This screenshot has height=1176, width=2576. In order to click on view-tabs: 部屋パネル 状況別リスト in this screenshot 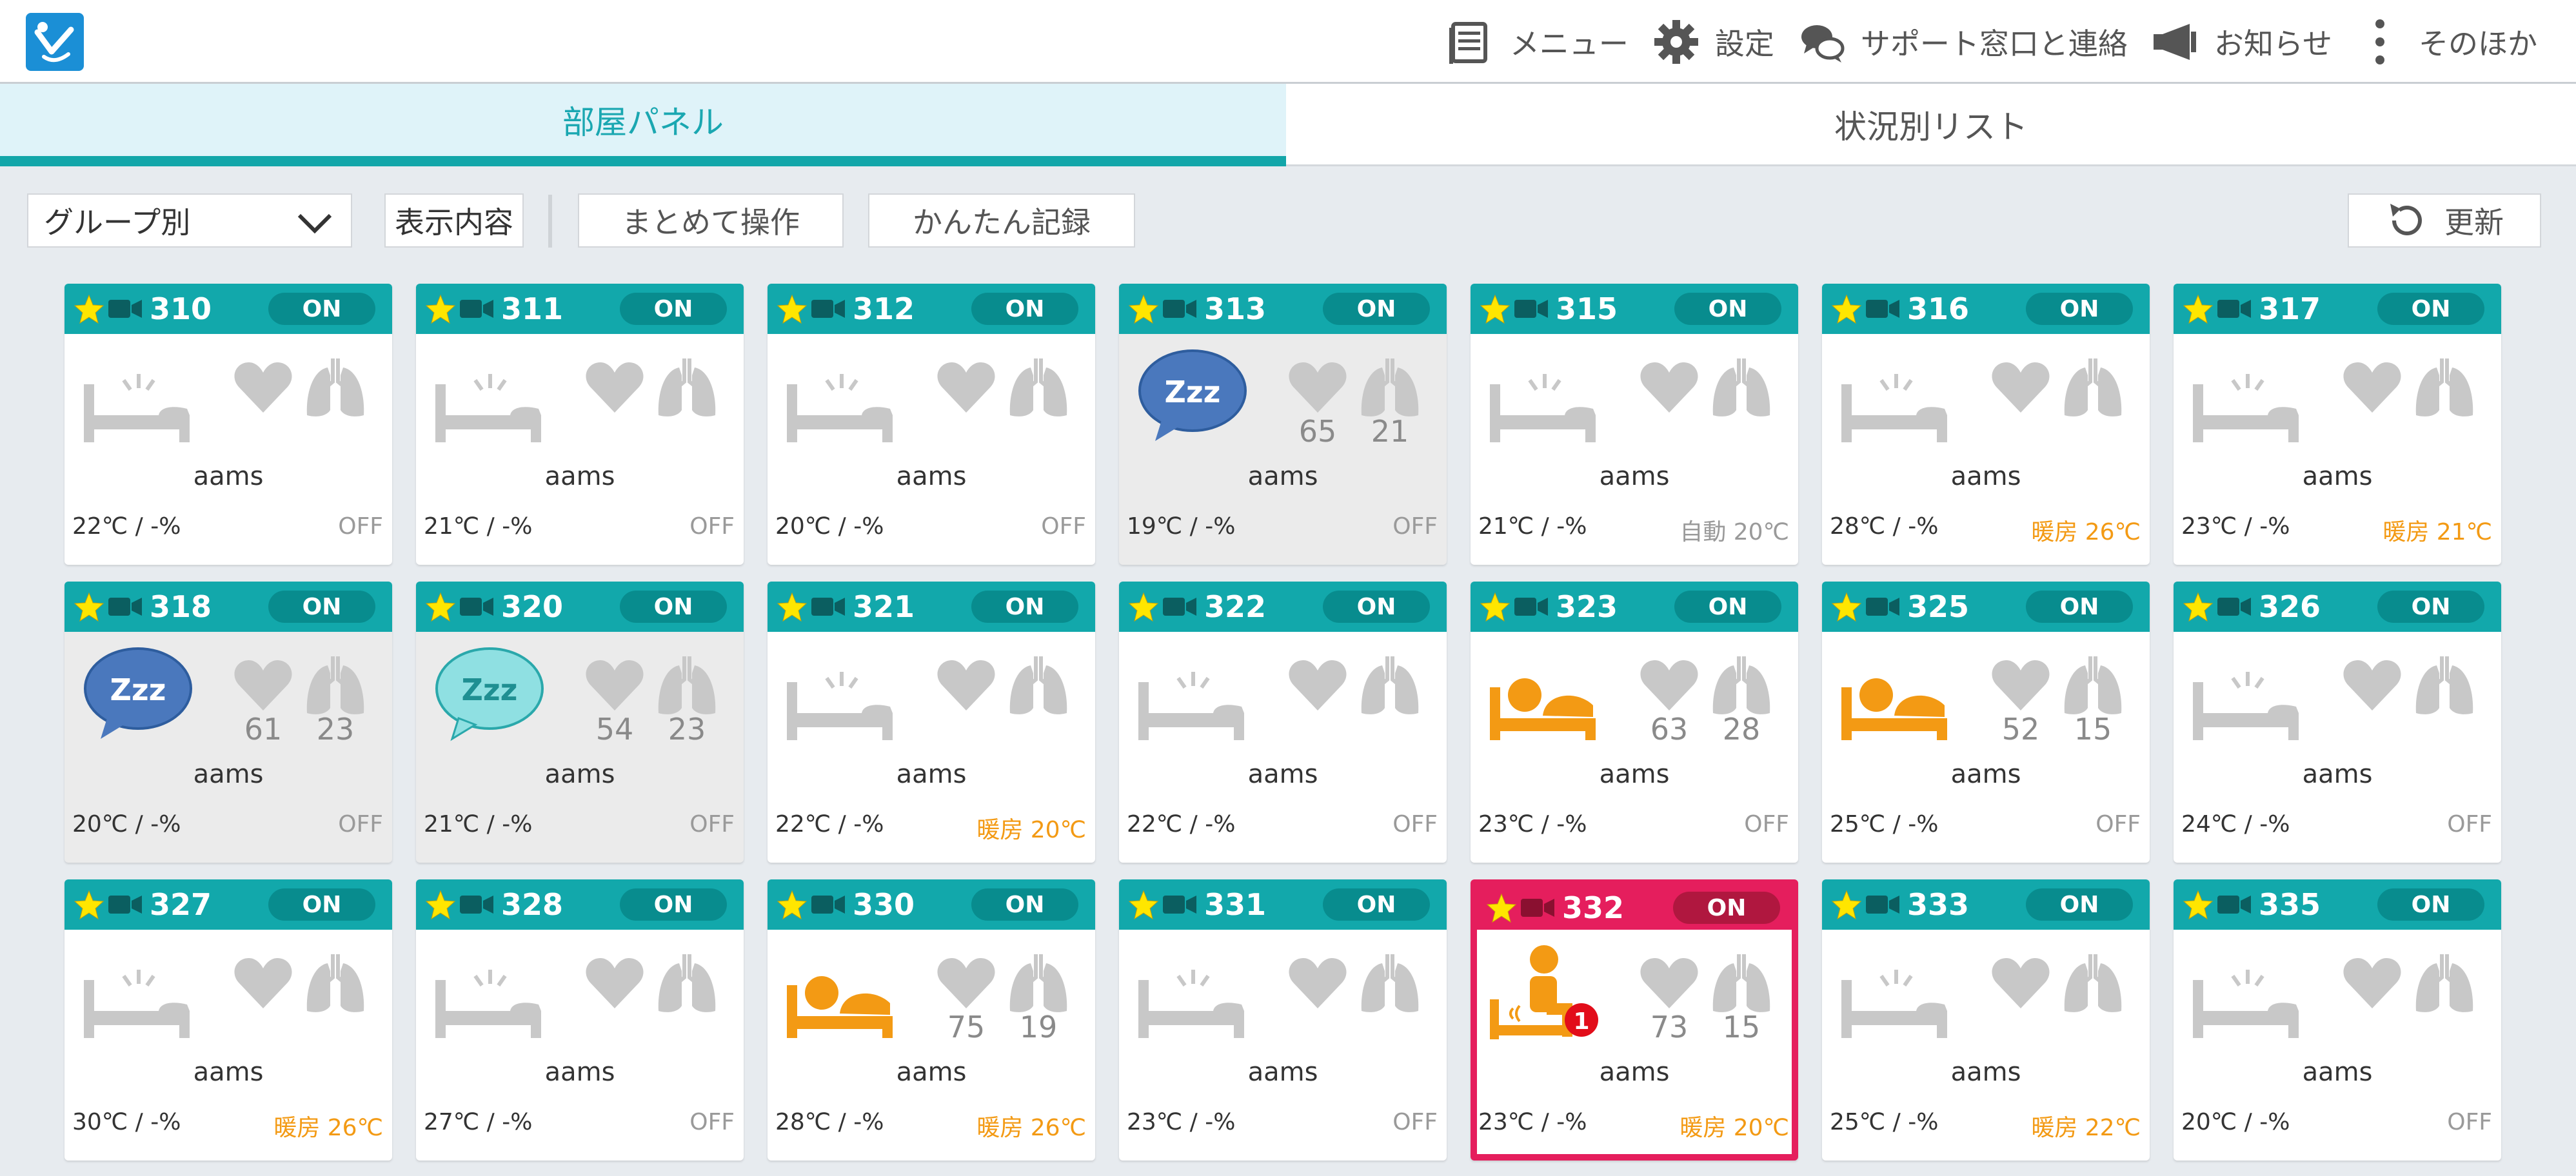, I will do `click(1288, 125)`.